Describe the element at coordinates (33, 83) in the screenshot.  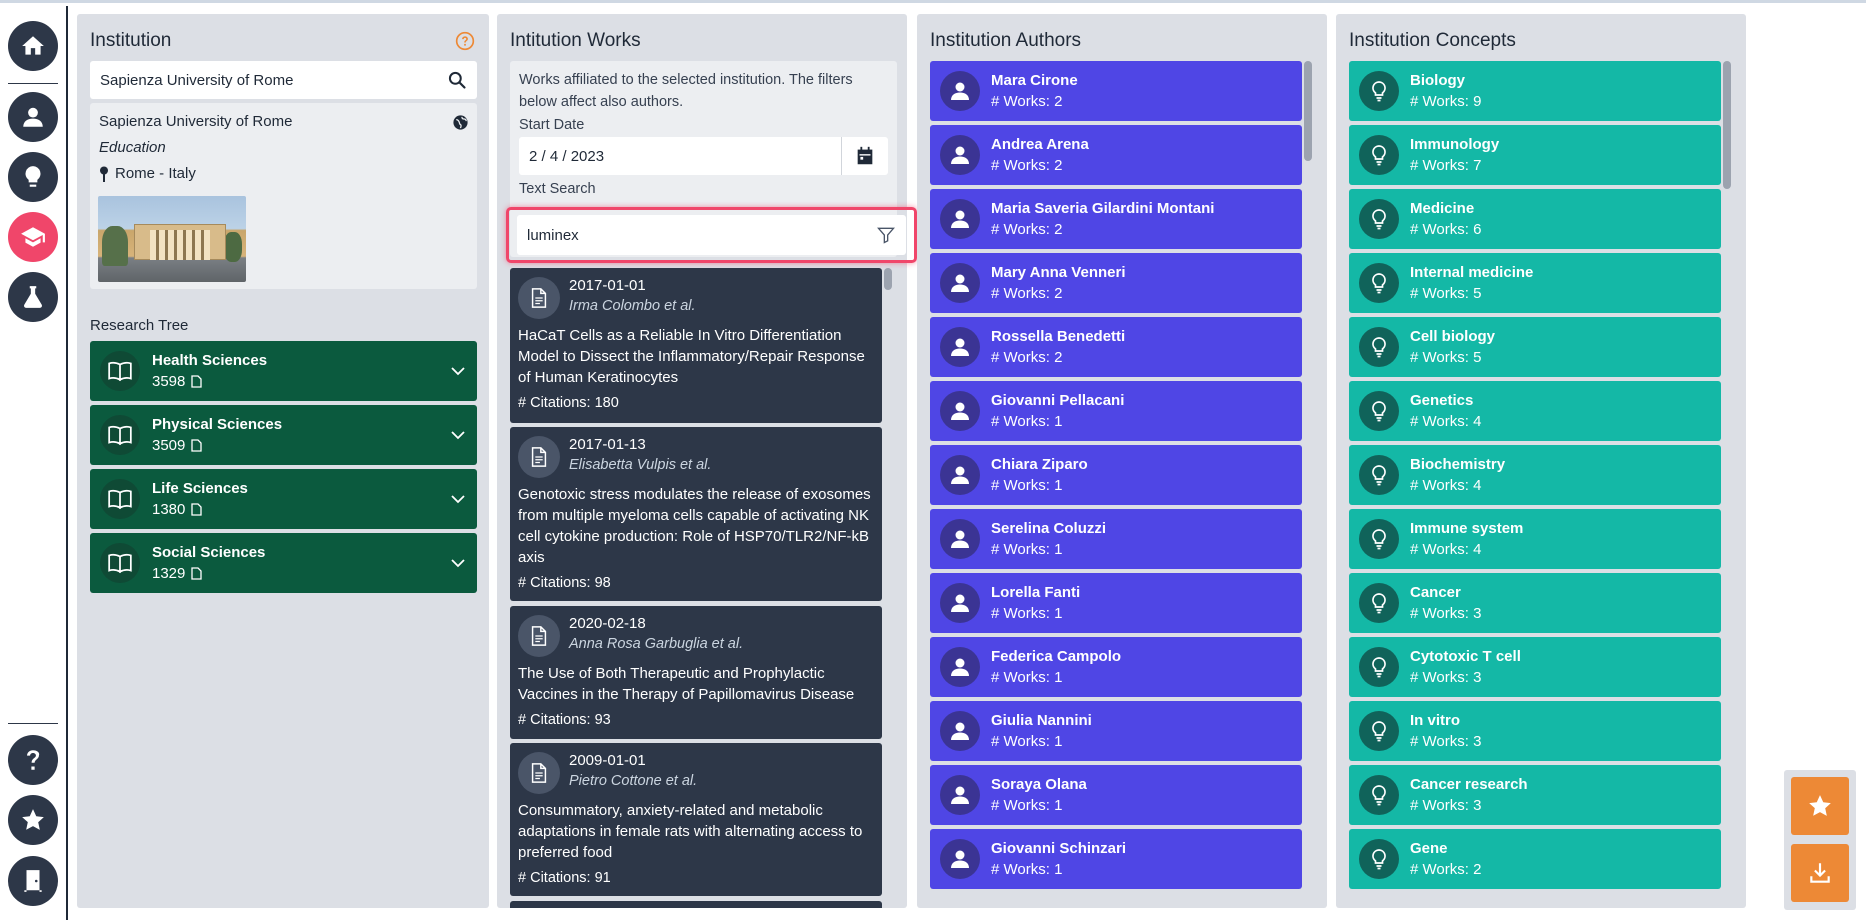
I see `sidebar-divider` at that location.